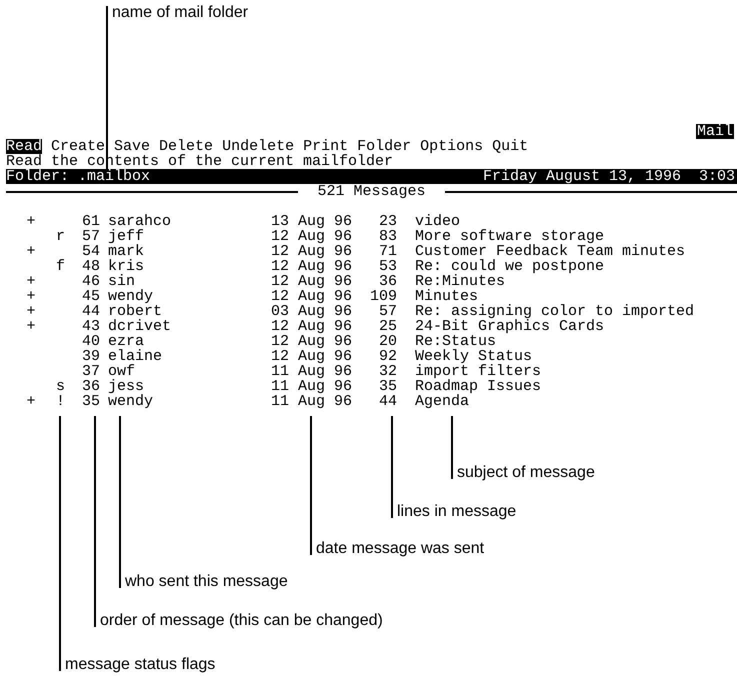 This screenshot has width=737, height=680. I want to click on sender-name: robert, so click(135, 311).